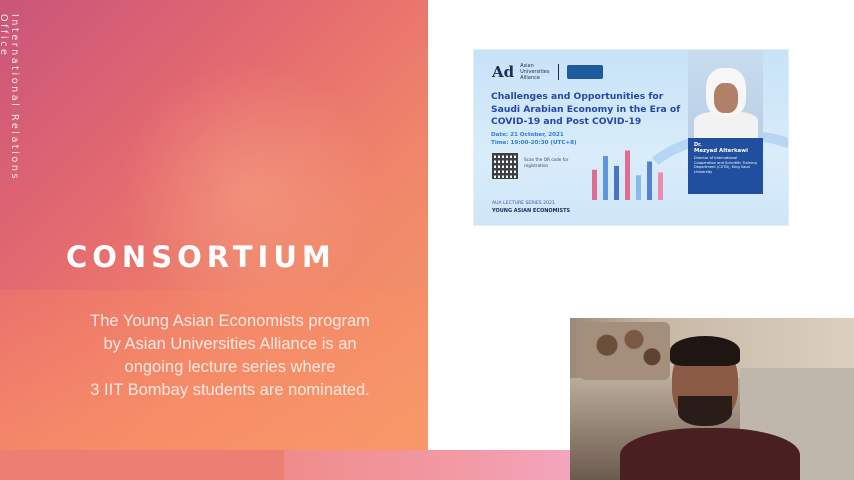  What do you see at coordinates (625, 351) in the screenshot?
I see `wall-carving` at bounding box center [625, 351].